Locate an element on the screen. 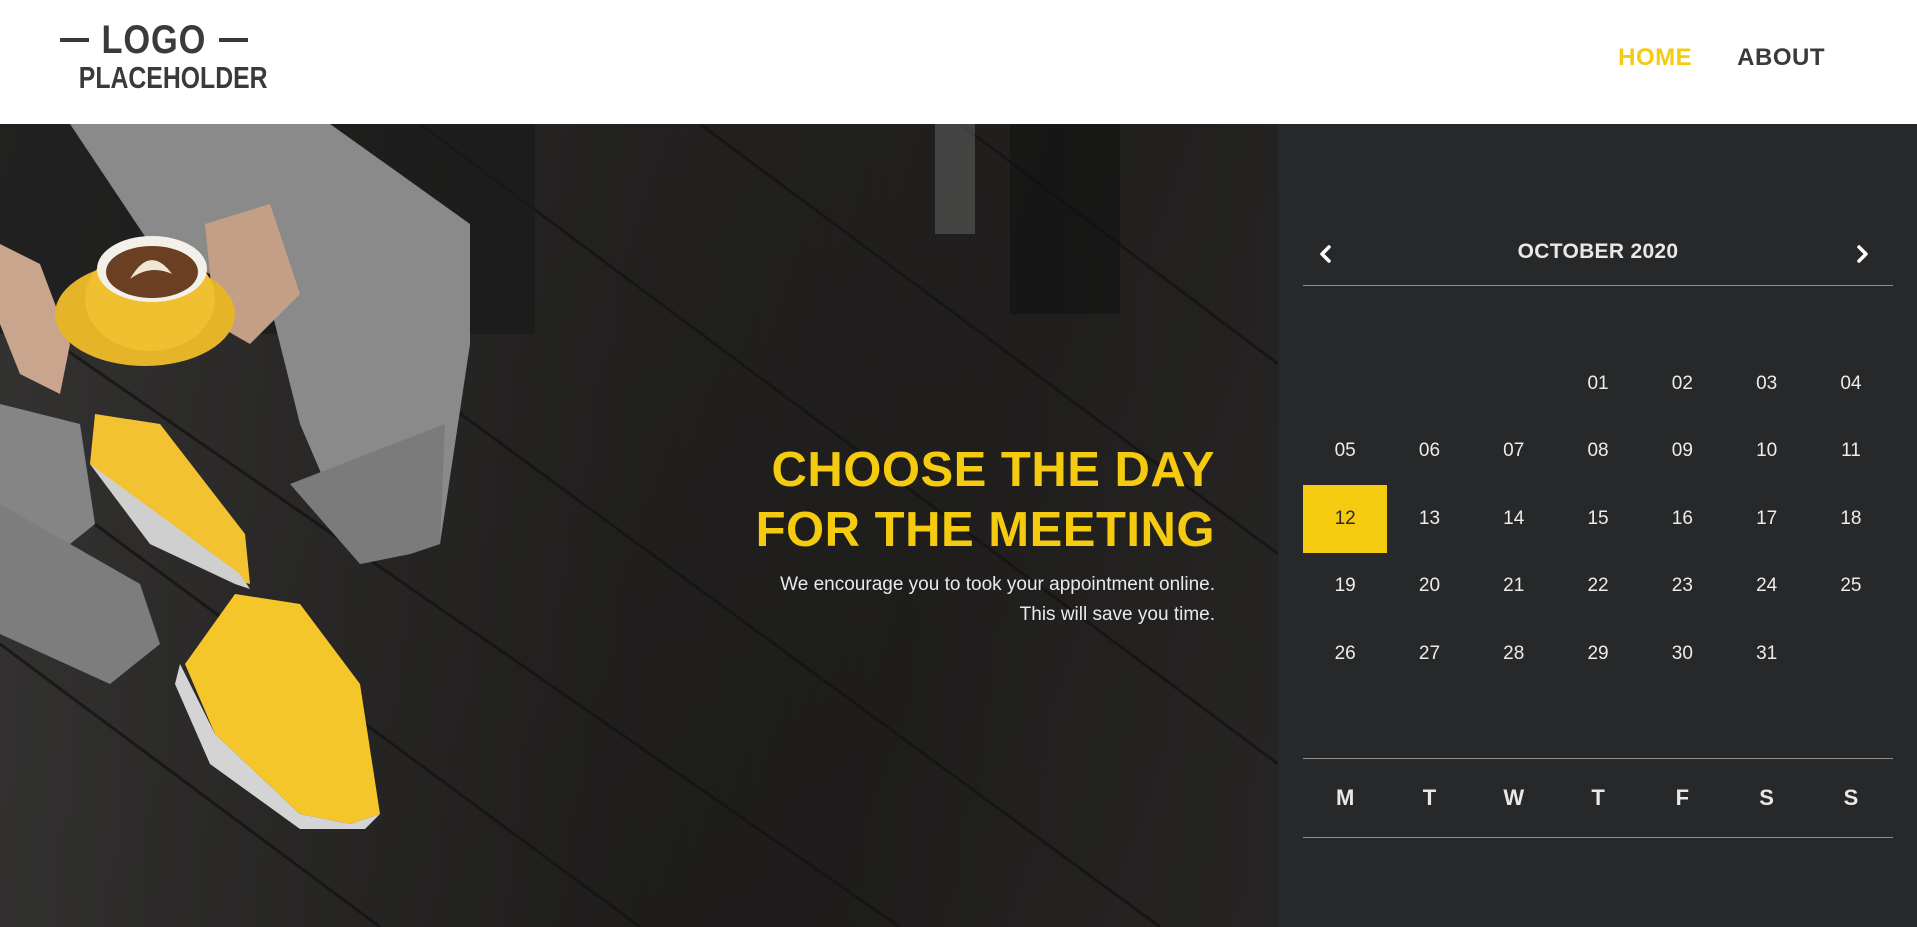 This screenshot has width=1917, height=927. next-month-button is located at coordinates (1863, 254).